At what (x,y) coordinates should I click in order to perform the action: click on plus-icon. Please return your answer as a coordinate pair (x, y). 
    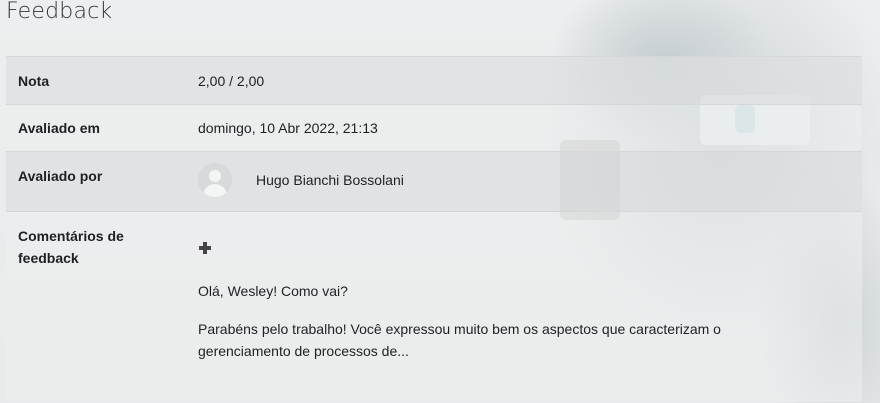
    Looking at the image, I should click on (205, 248).